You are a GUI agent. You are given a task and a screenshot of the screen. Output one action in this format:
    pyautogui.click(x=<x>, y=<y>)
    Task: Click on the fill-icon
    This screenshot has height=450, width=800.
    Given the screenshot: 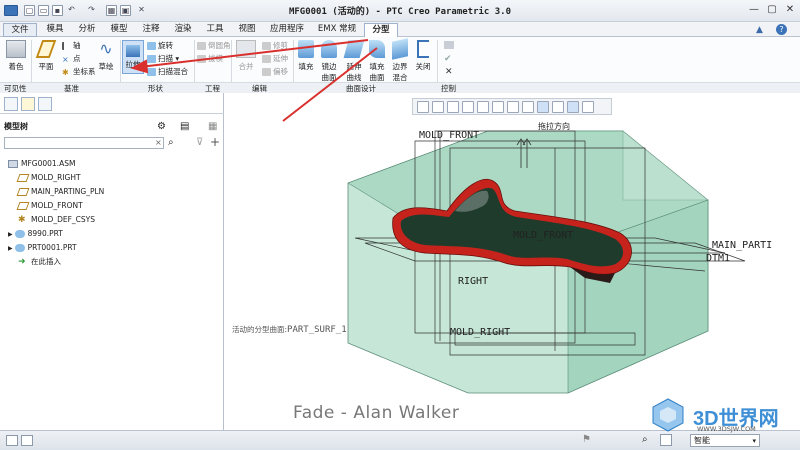 What is the action you would take?
    pyautogui.click(x=306, y=49)
    